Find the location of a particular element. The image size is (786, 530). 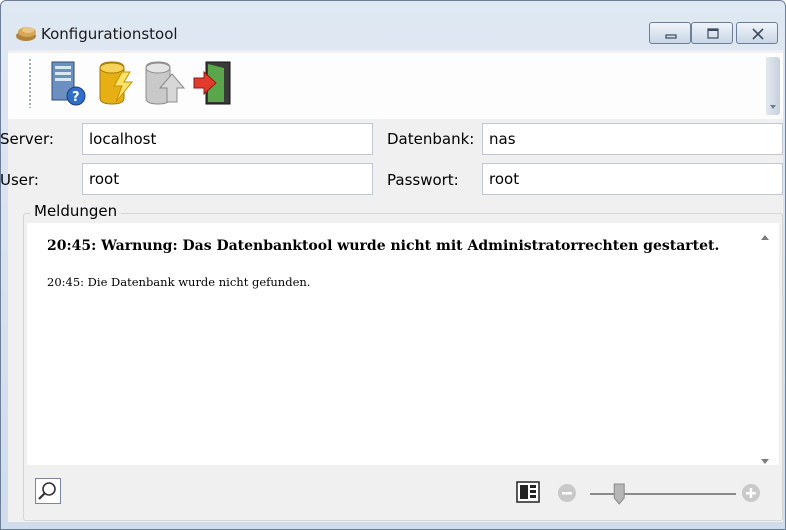

page-view-icon is located at coordinates (528, 492).